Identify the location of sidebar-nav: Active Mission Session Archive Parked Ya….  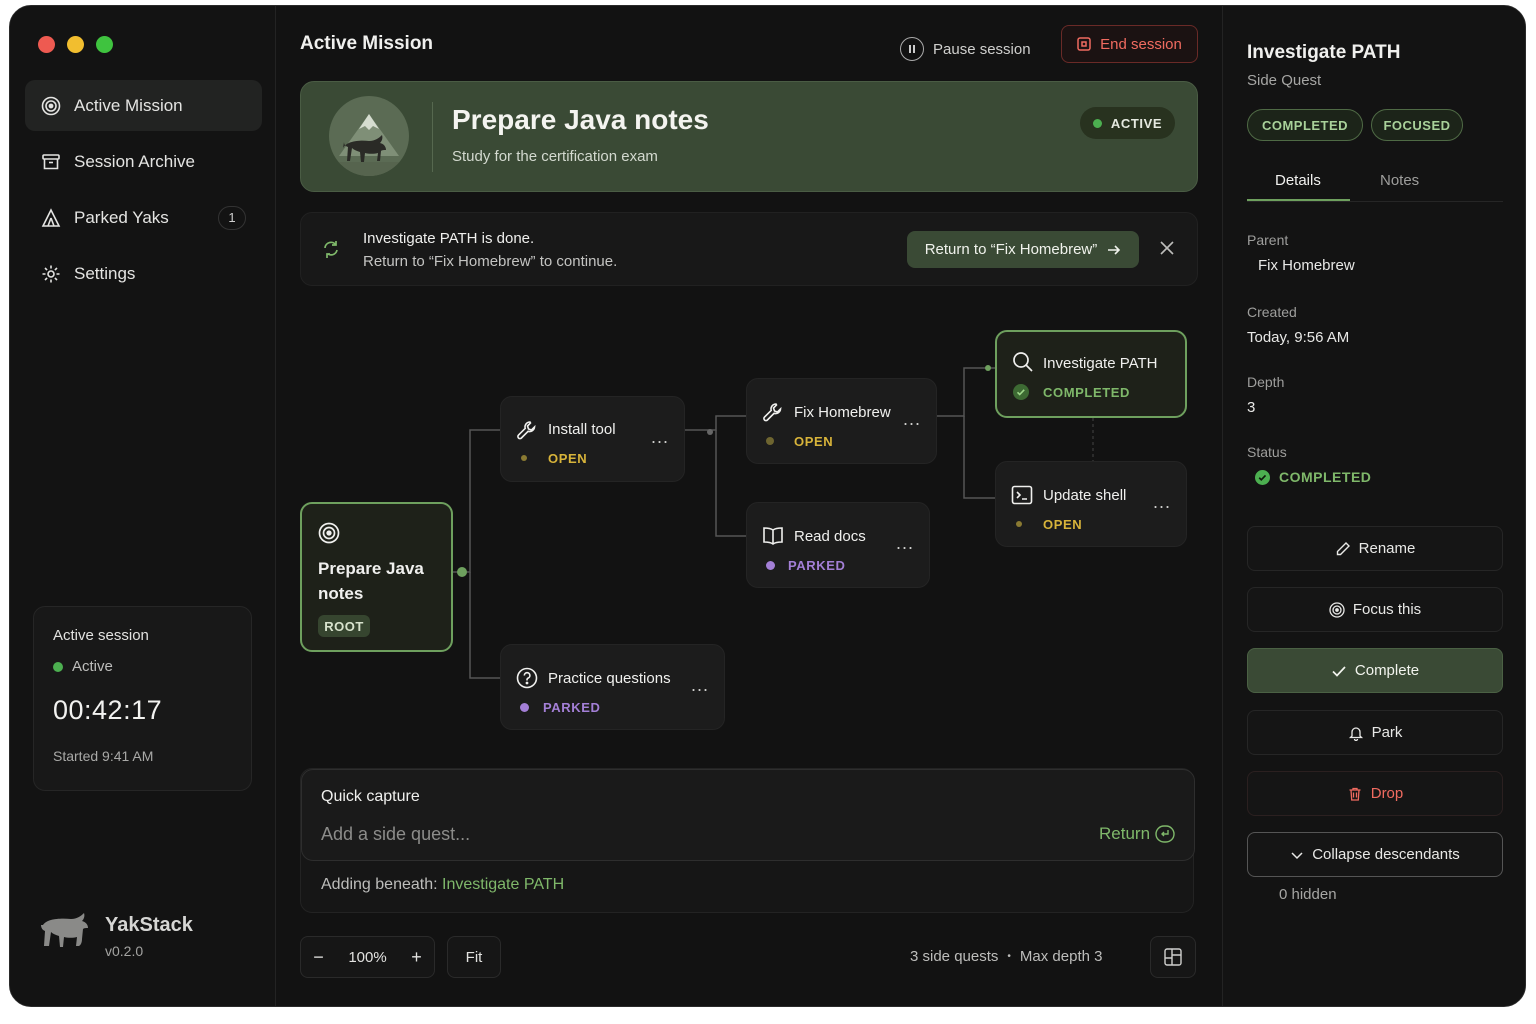
(143, 192).